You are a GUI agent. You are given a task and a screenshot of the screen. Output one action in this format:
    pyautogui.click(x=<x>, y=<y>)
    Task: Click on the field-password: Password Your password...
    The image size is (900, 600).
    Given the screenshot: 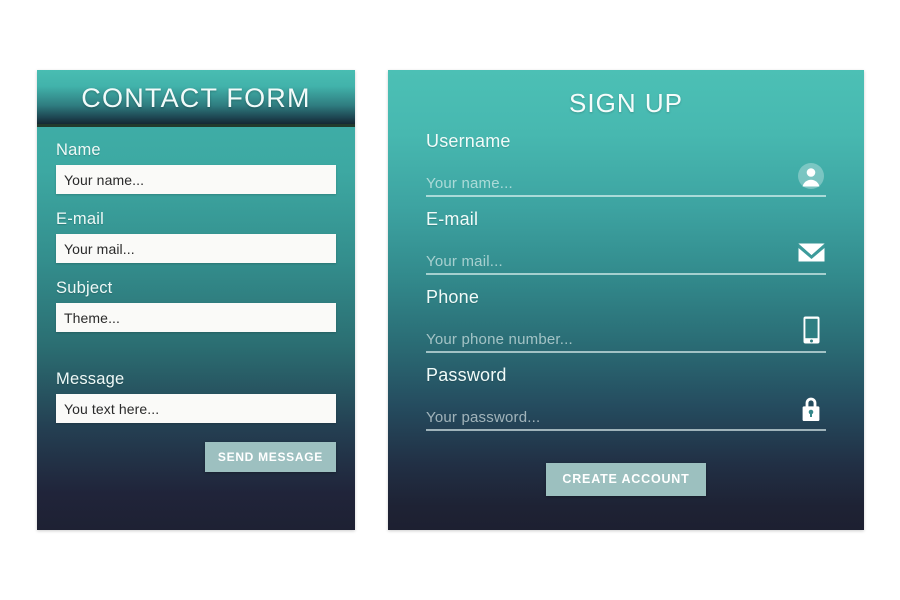 What is the action you would take?
    pyautogui.click(x=626, y=398)
    